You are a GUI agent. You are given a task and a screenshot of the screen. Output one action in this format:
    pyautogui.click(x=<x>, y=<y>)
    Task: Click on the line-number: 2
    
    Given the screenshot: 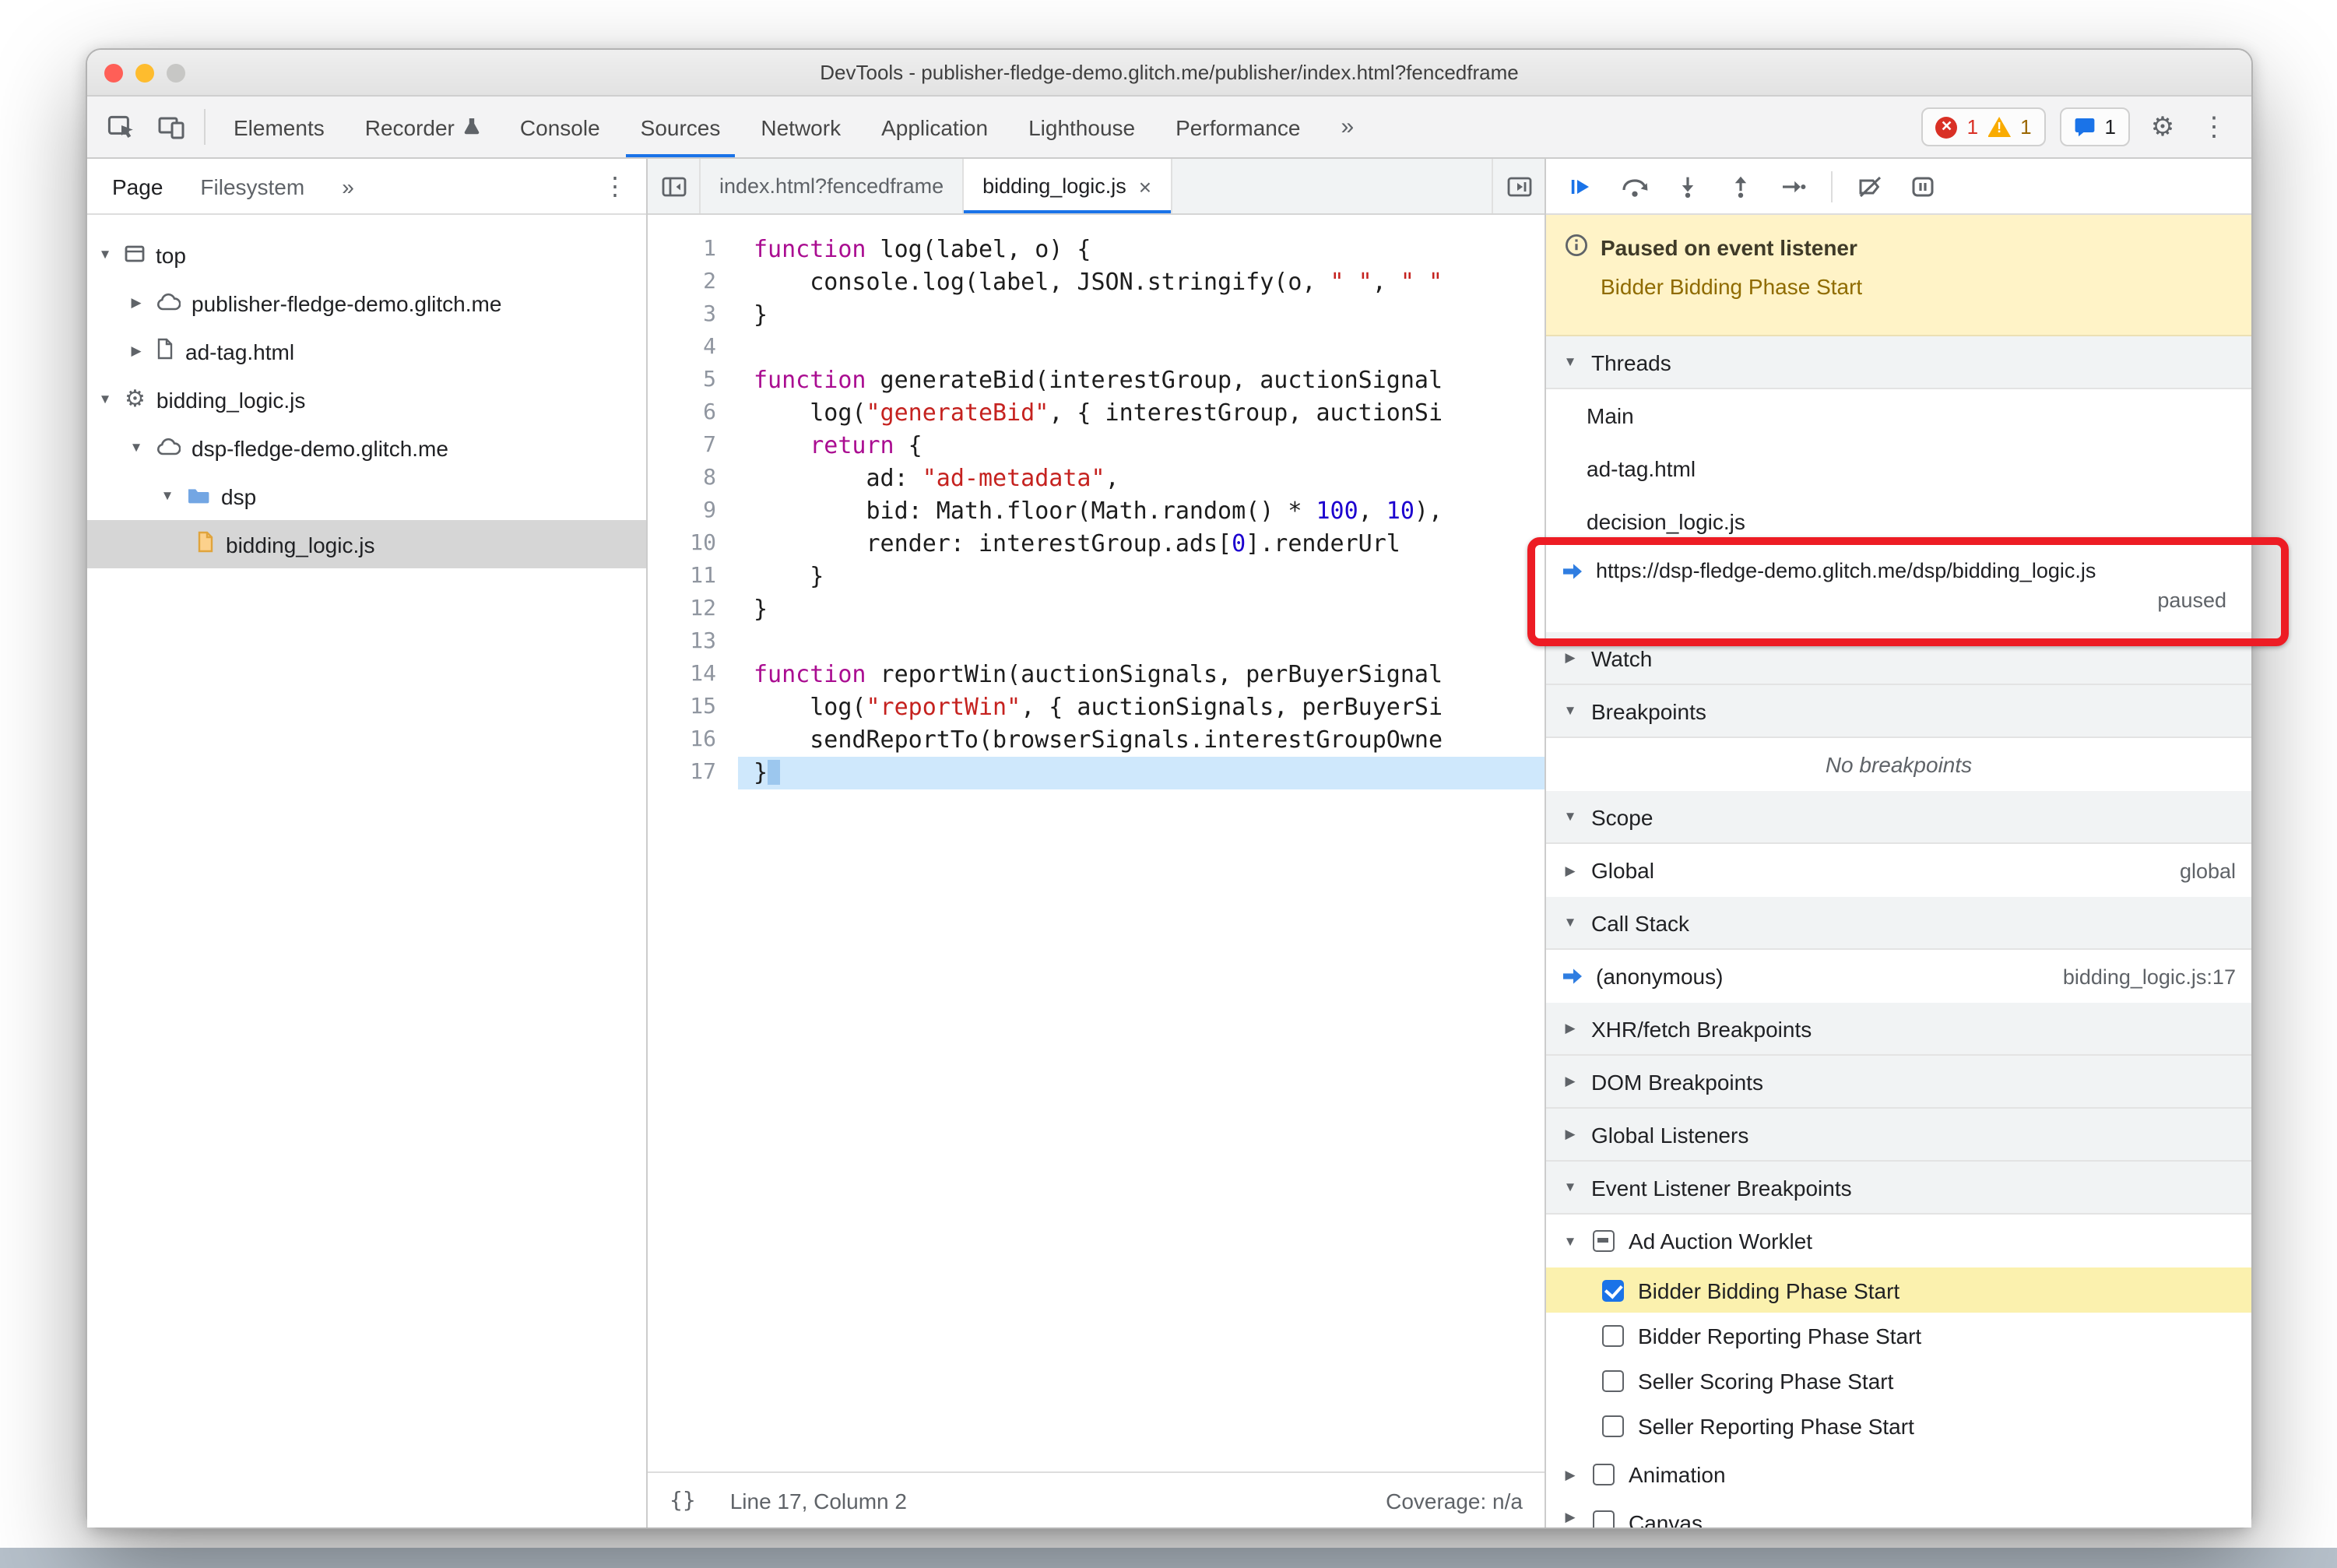 What is the action you would take?
    pyautogui.click(x=693, y=282)
    